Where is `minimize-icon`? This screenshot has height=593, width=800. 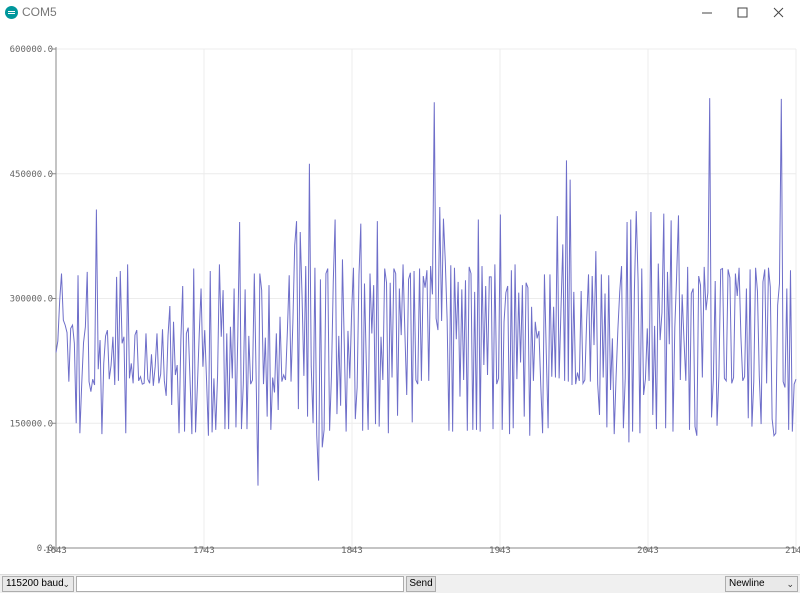
minimize-icon is located at coordinates (707, 13).